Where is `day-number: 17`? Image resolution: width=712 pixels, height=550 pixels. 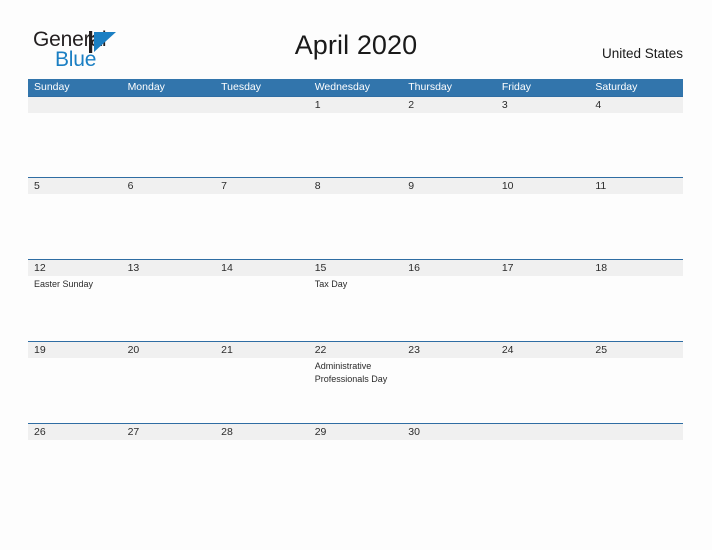 day-number: 17 is located at coordinates (543, 268).